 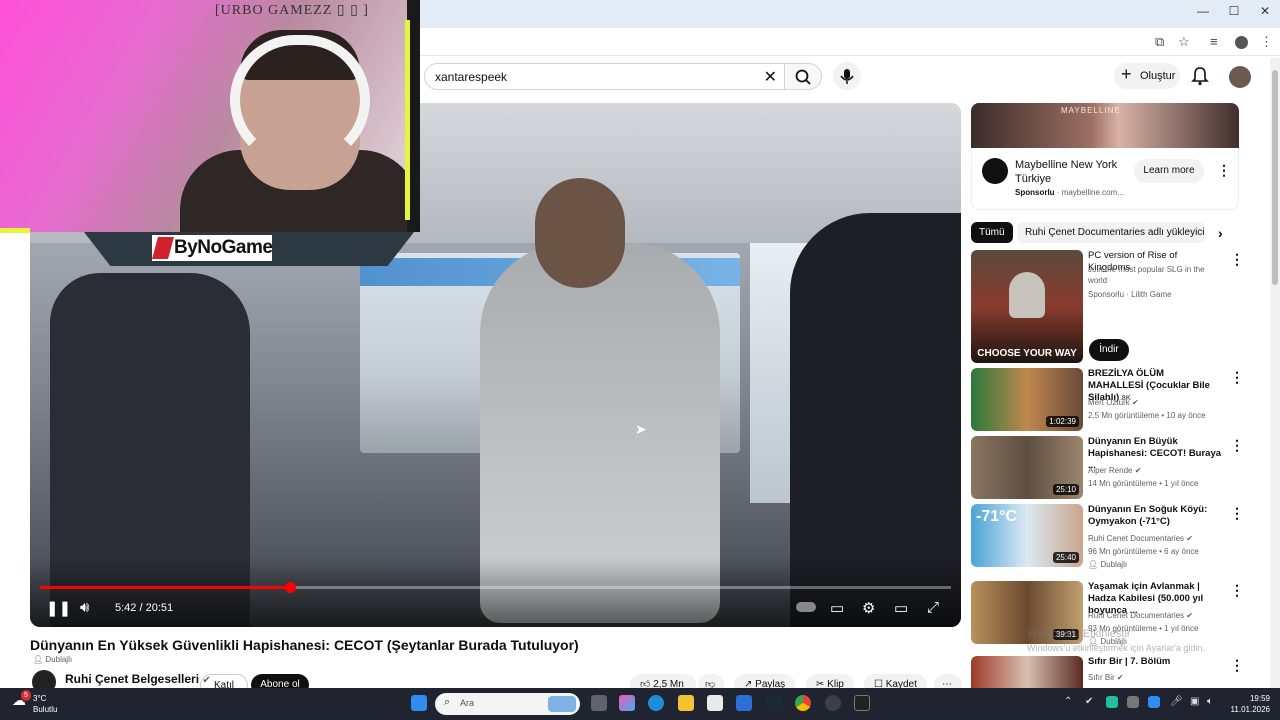 I want to click on network-icon: ▣, so click(x=1194, y=701).